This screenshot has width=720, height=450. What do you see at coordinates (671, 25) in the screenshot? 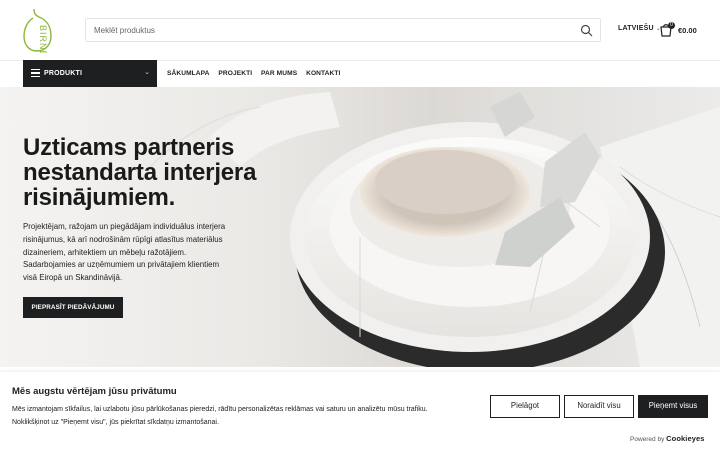
I see `cart-count-badge: 0` at bounding box center [671, 25].